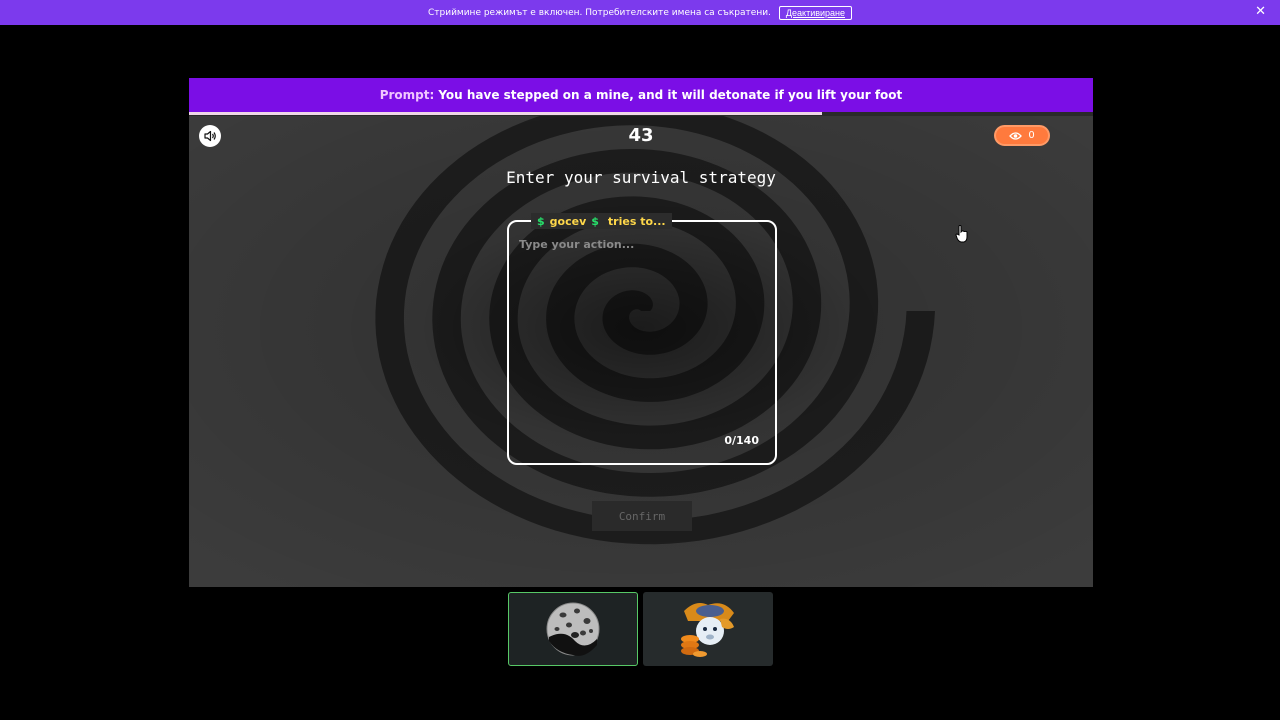 This screenshot has height=720, width=1280. Describe the element at coordinates (407, 95) in the screenshot. I see `prompt-label: Prompt:` at that location.